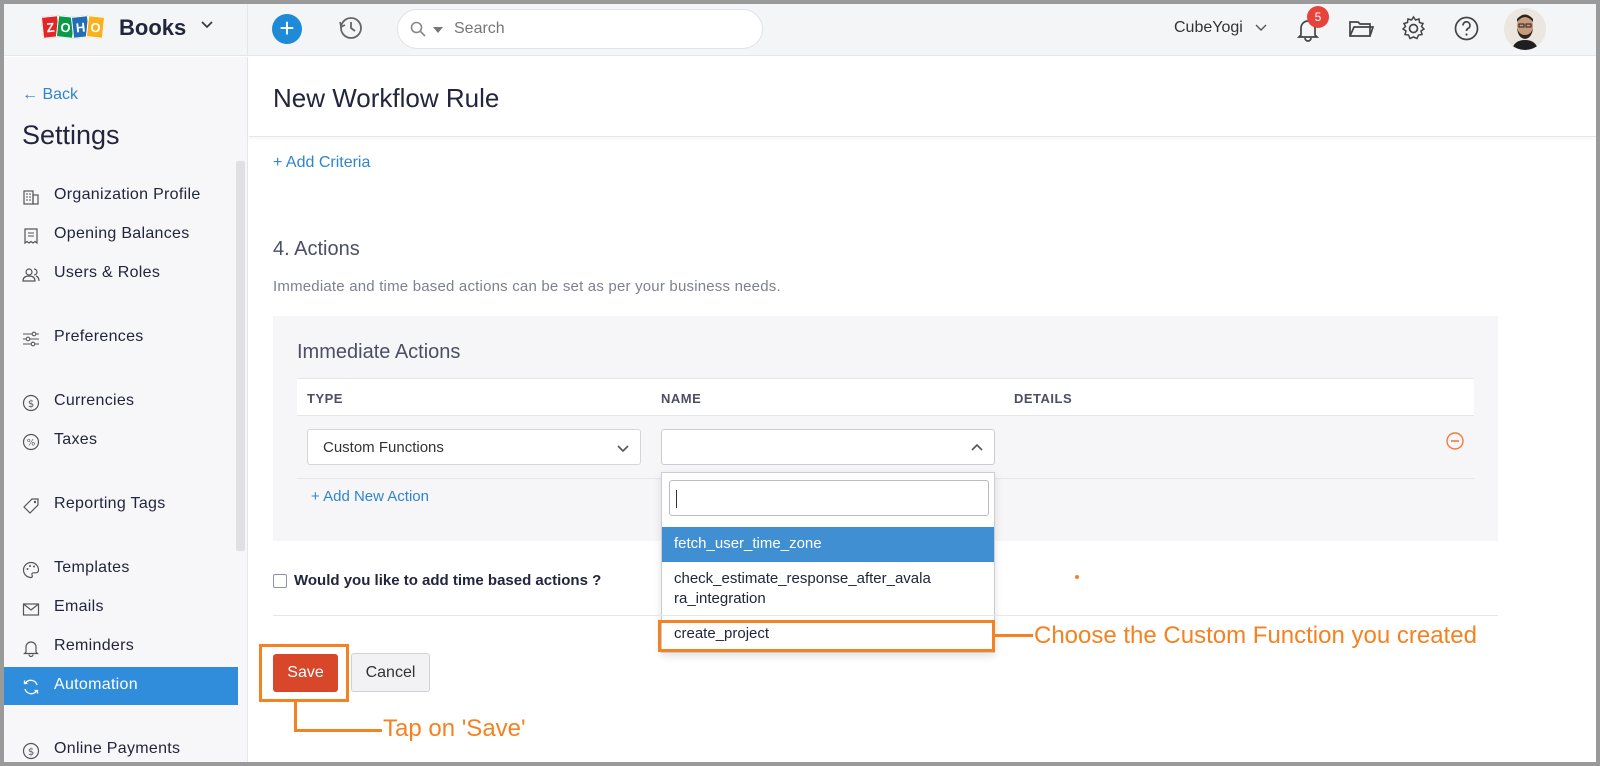 The height and width of the screenshot is (766, 1600). I want to click on brand-switcher: ZOHO Books, so click(126, 30).